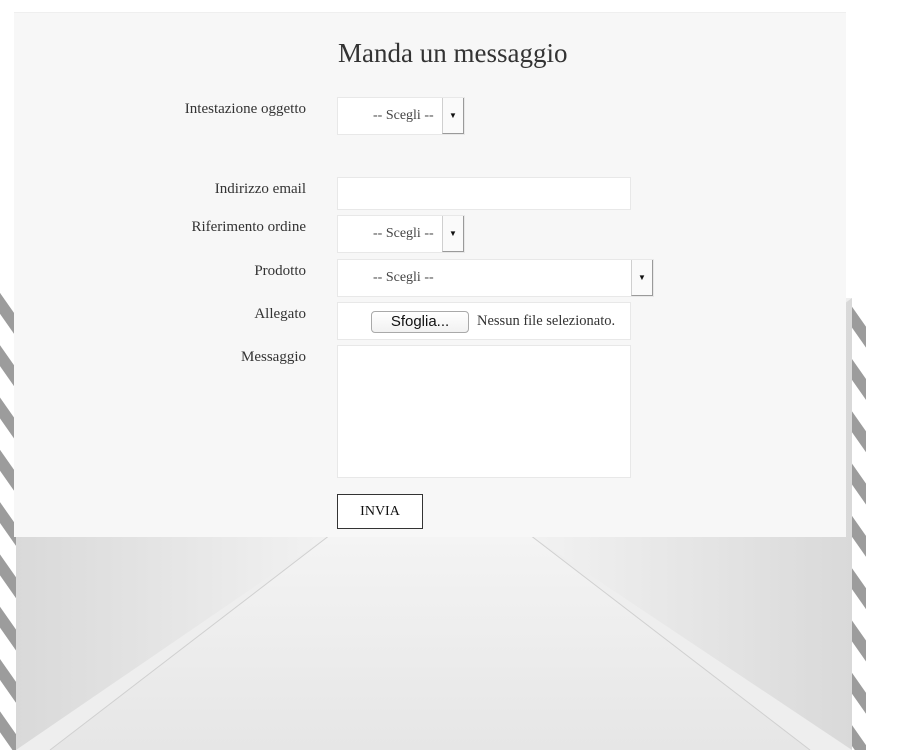  What do you see at coordinates (280, 271) in the screenshot?
I see `product-label: Prodotto` at bounding box center [280, 271].